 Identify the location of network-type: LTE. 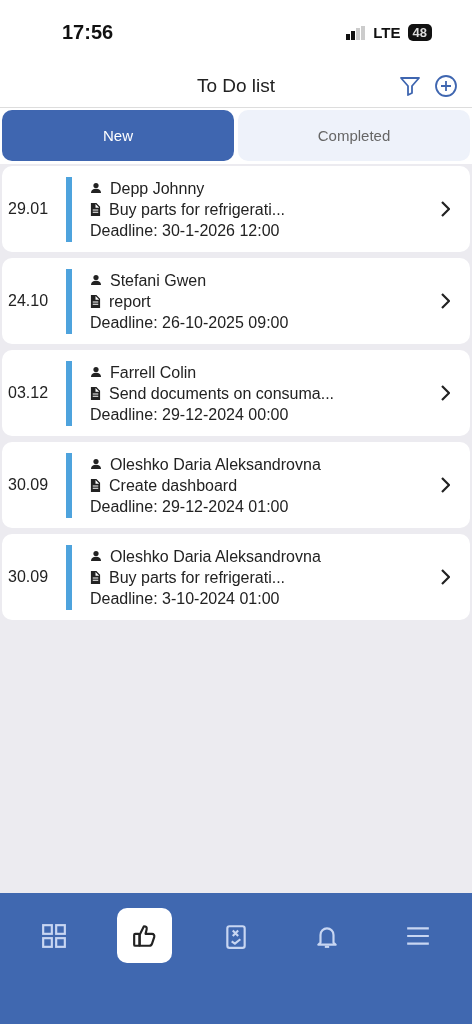
(387, 32).